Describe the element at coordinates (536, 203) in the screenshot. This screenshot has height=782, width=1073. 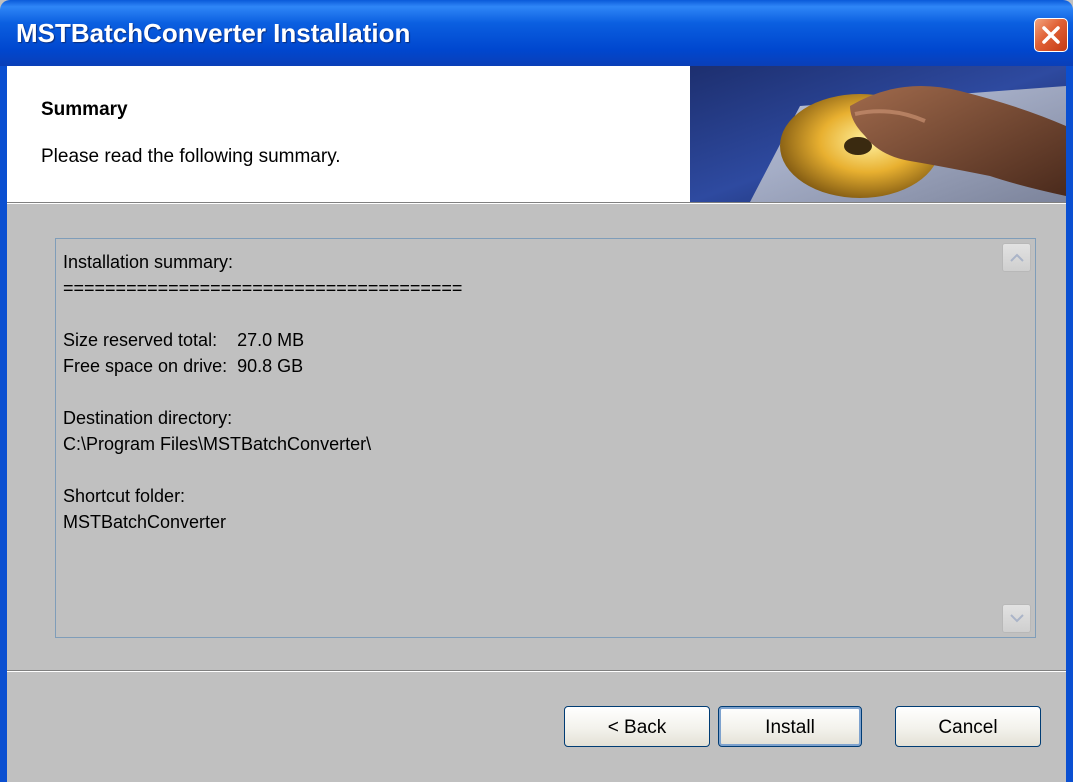
I see `header-separator-highlight` at that location.